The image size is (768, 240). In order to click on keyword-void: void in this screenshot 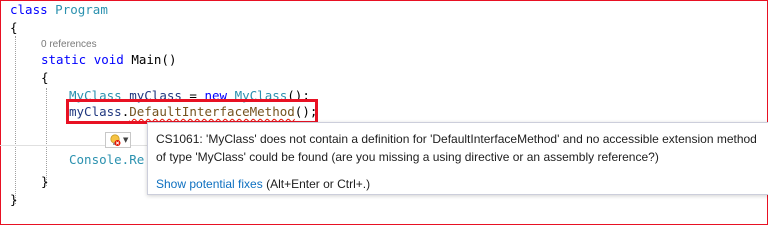, I will do `click(108, 59)`.